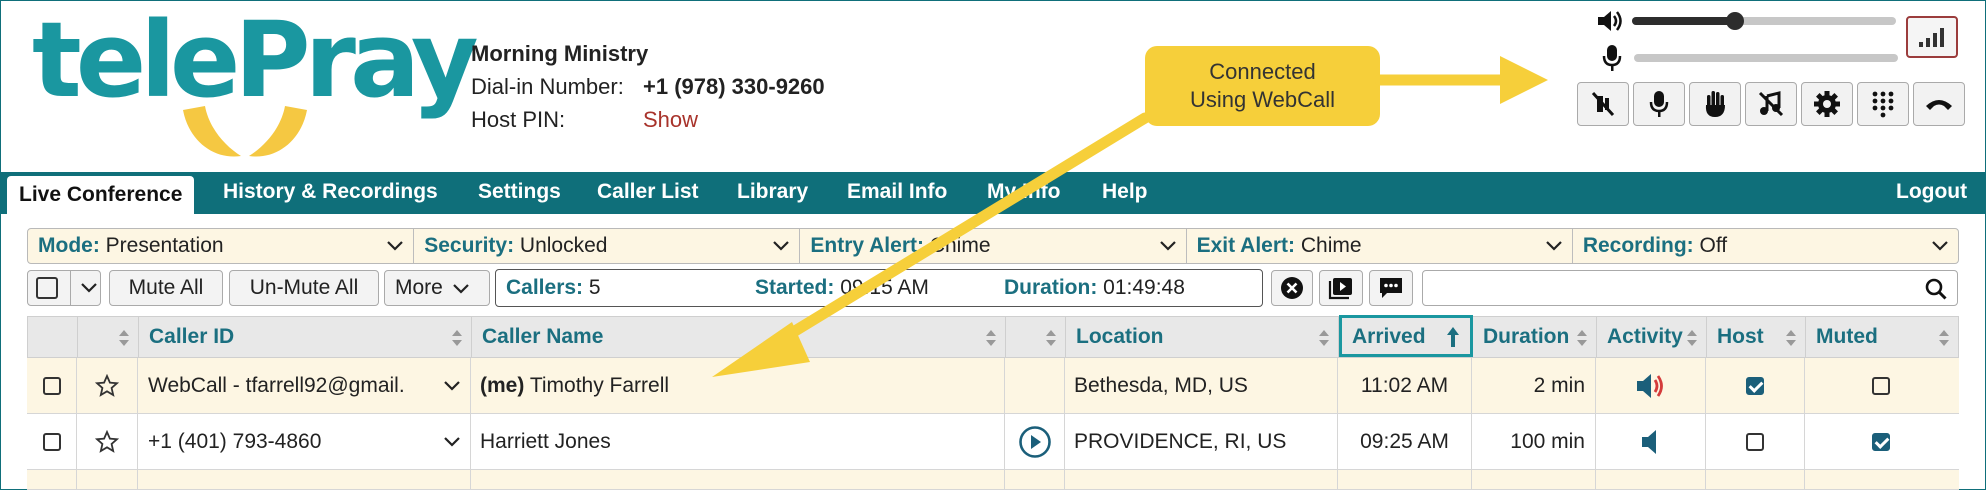 This screenshot has height=490, width=1986. What do you see at coordinates (545, 441) in the screenshot?
I see `caller-name: Harriett Jones` at bounding box center [545, 441].